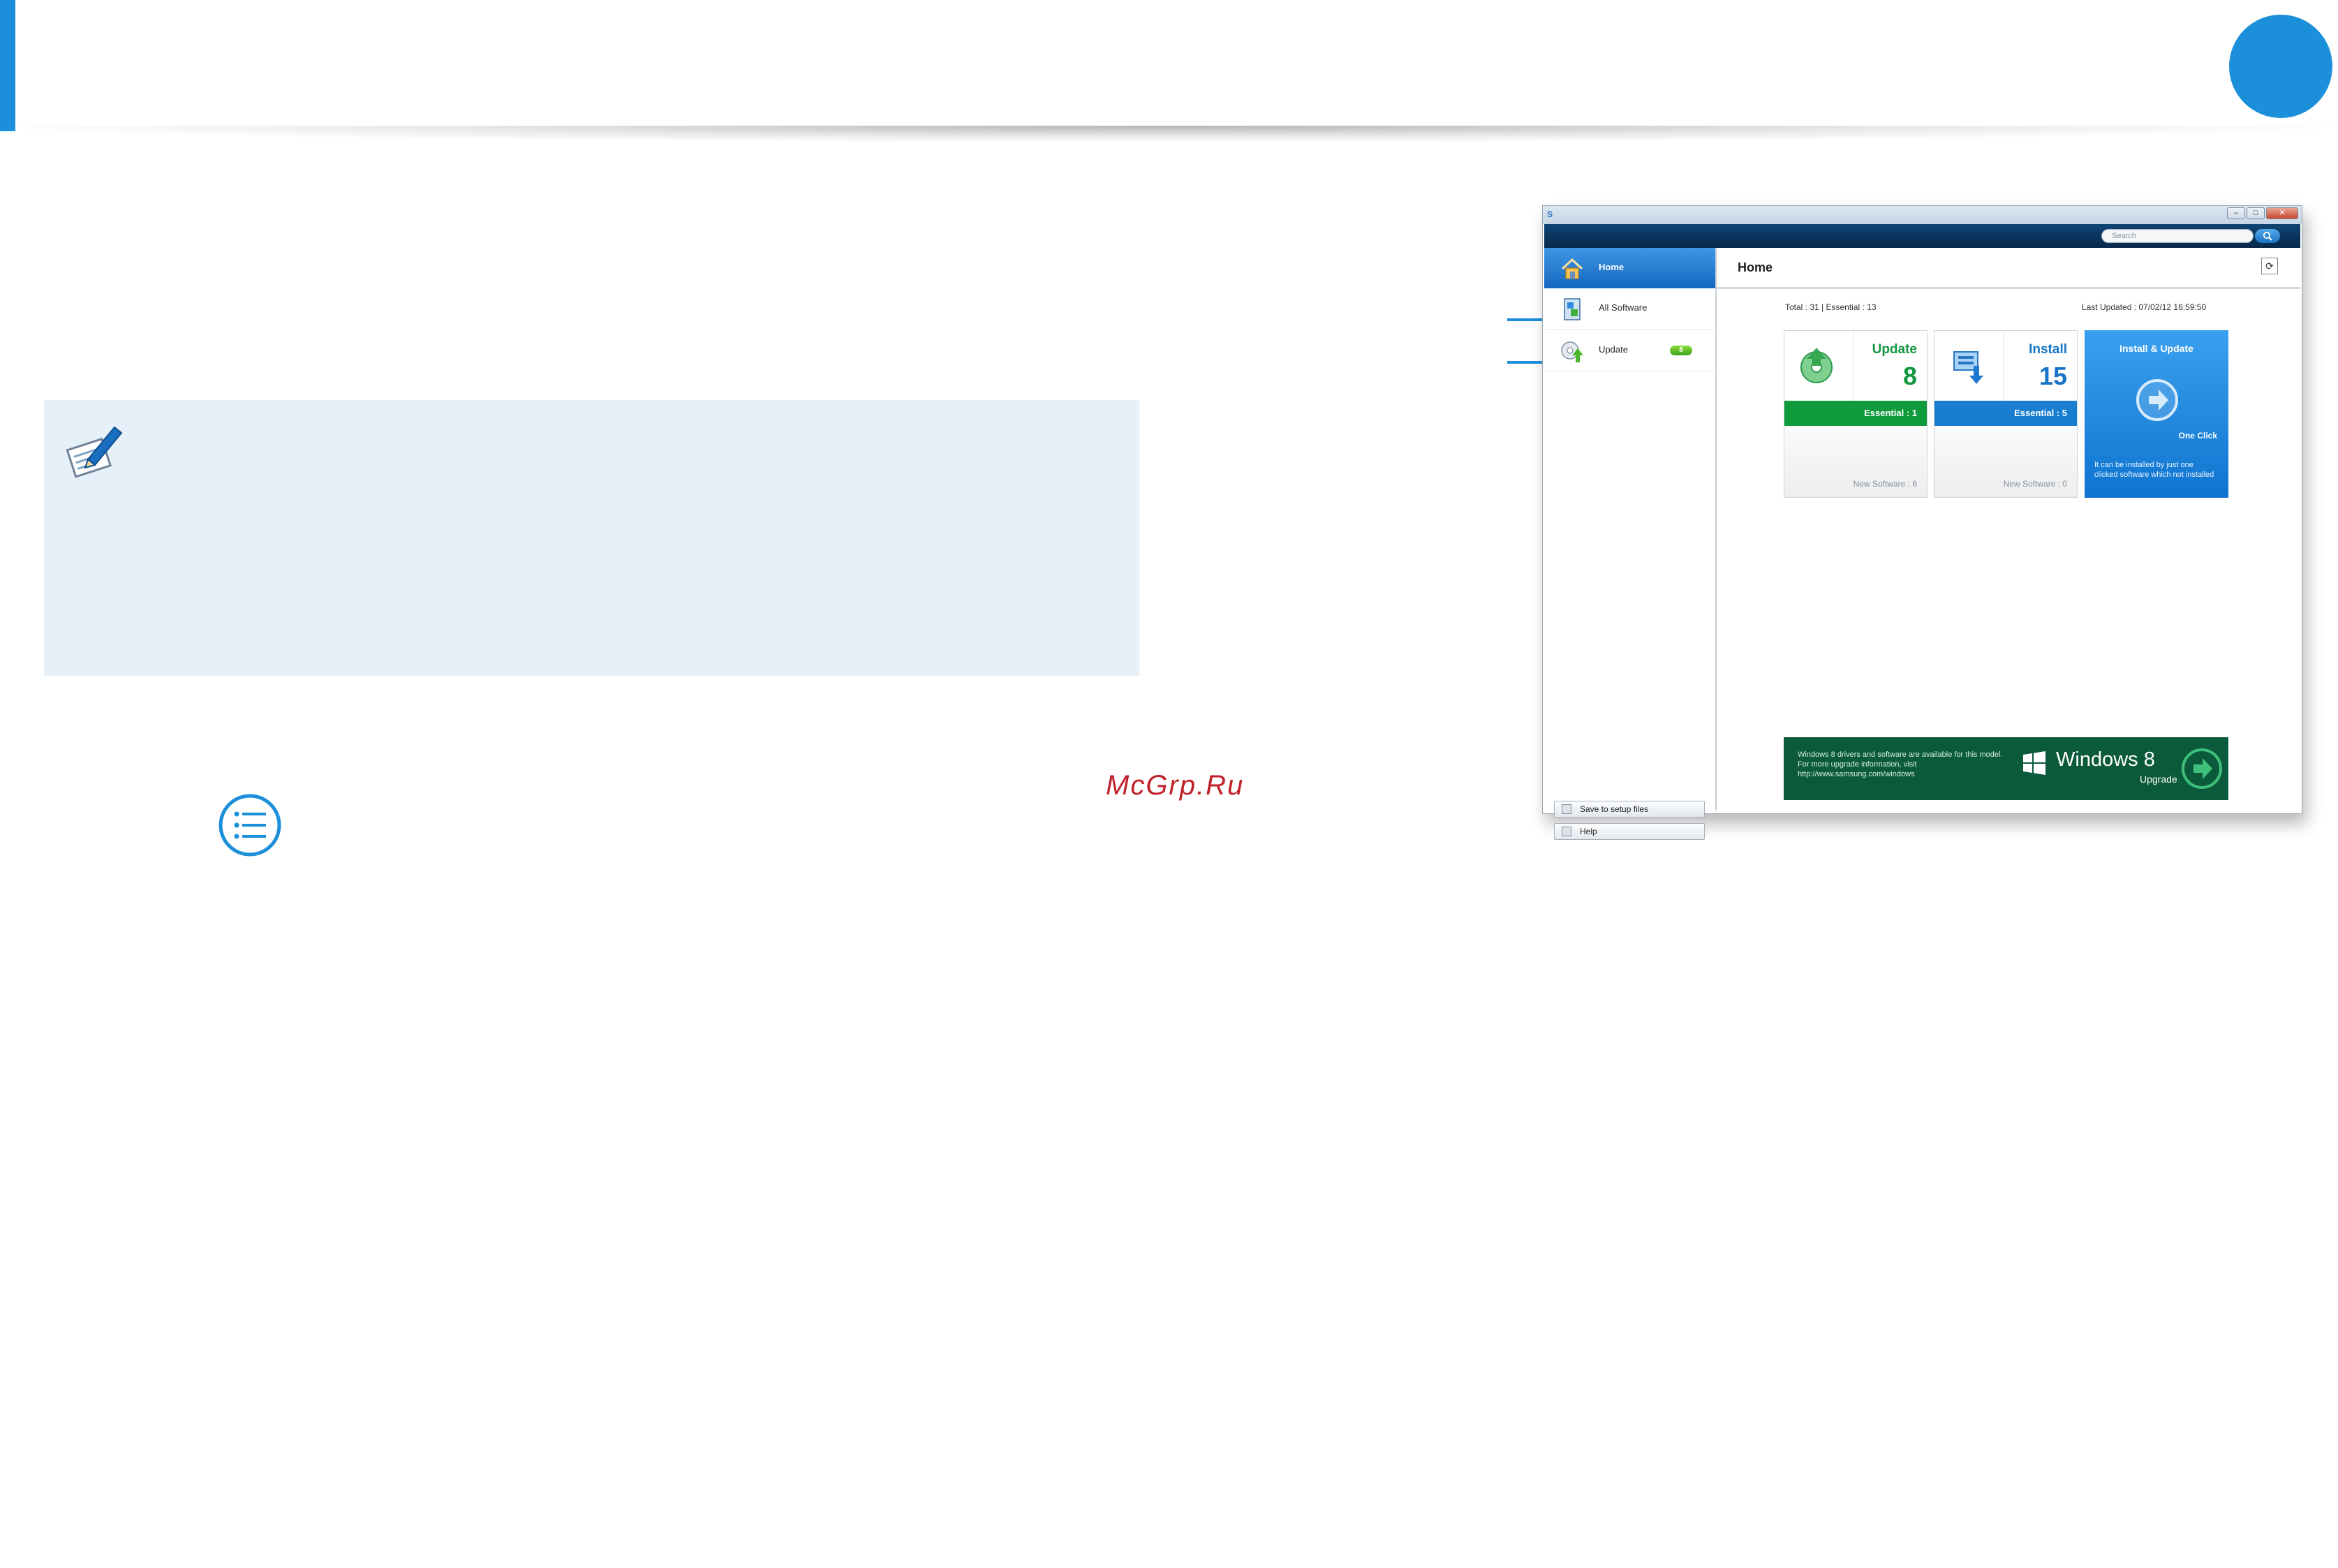 The height and width of the screenshot is (1568, 2338). Describe the element at coordinates (1630, 268) in the screenshot. I see `sidebar-item-home: Home` at that location.